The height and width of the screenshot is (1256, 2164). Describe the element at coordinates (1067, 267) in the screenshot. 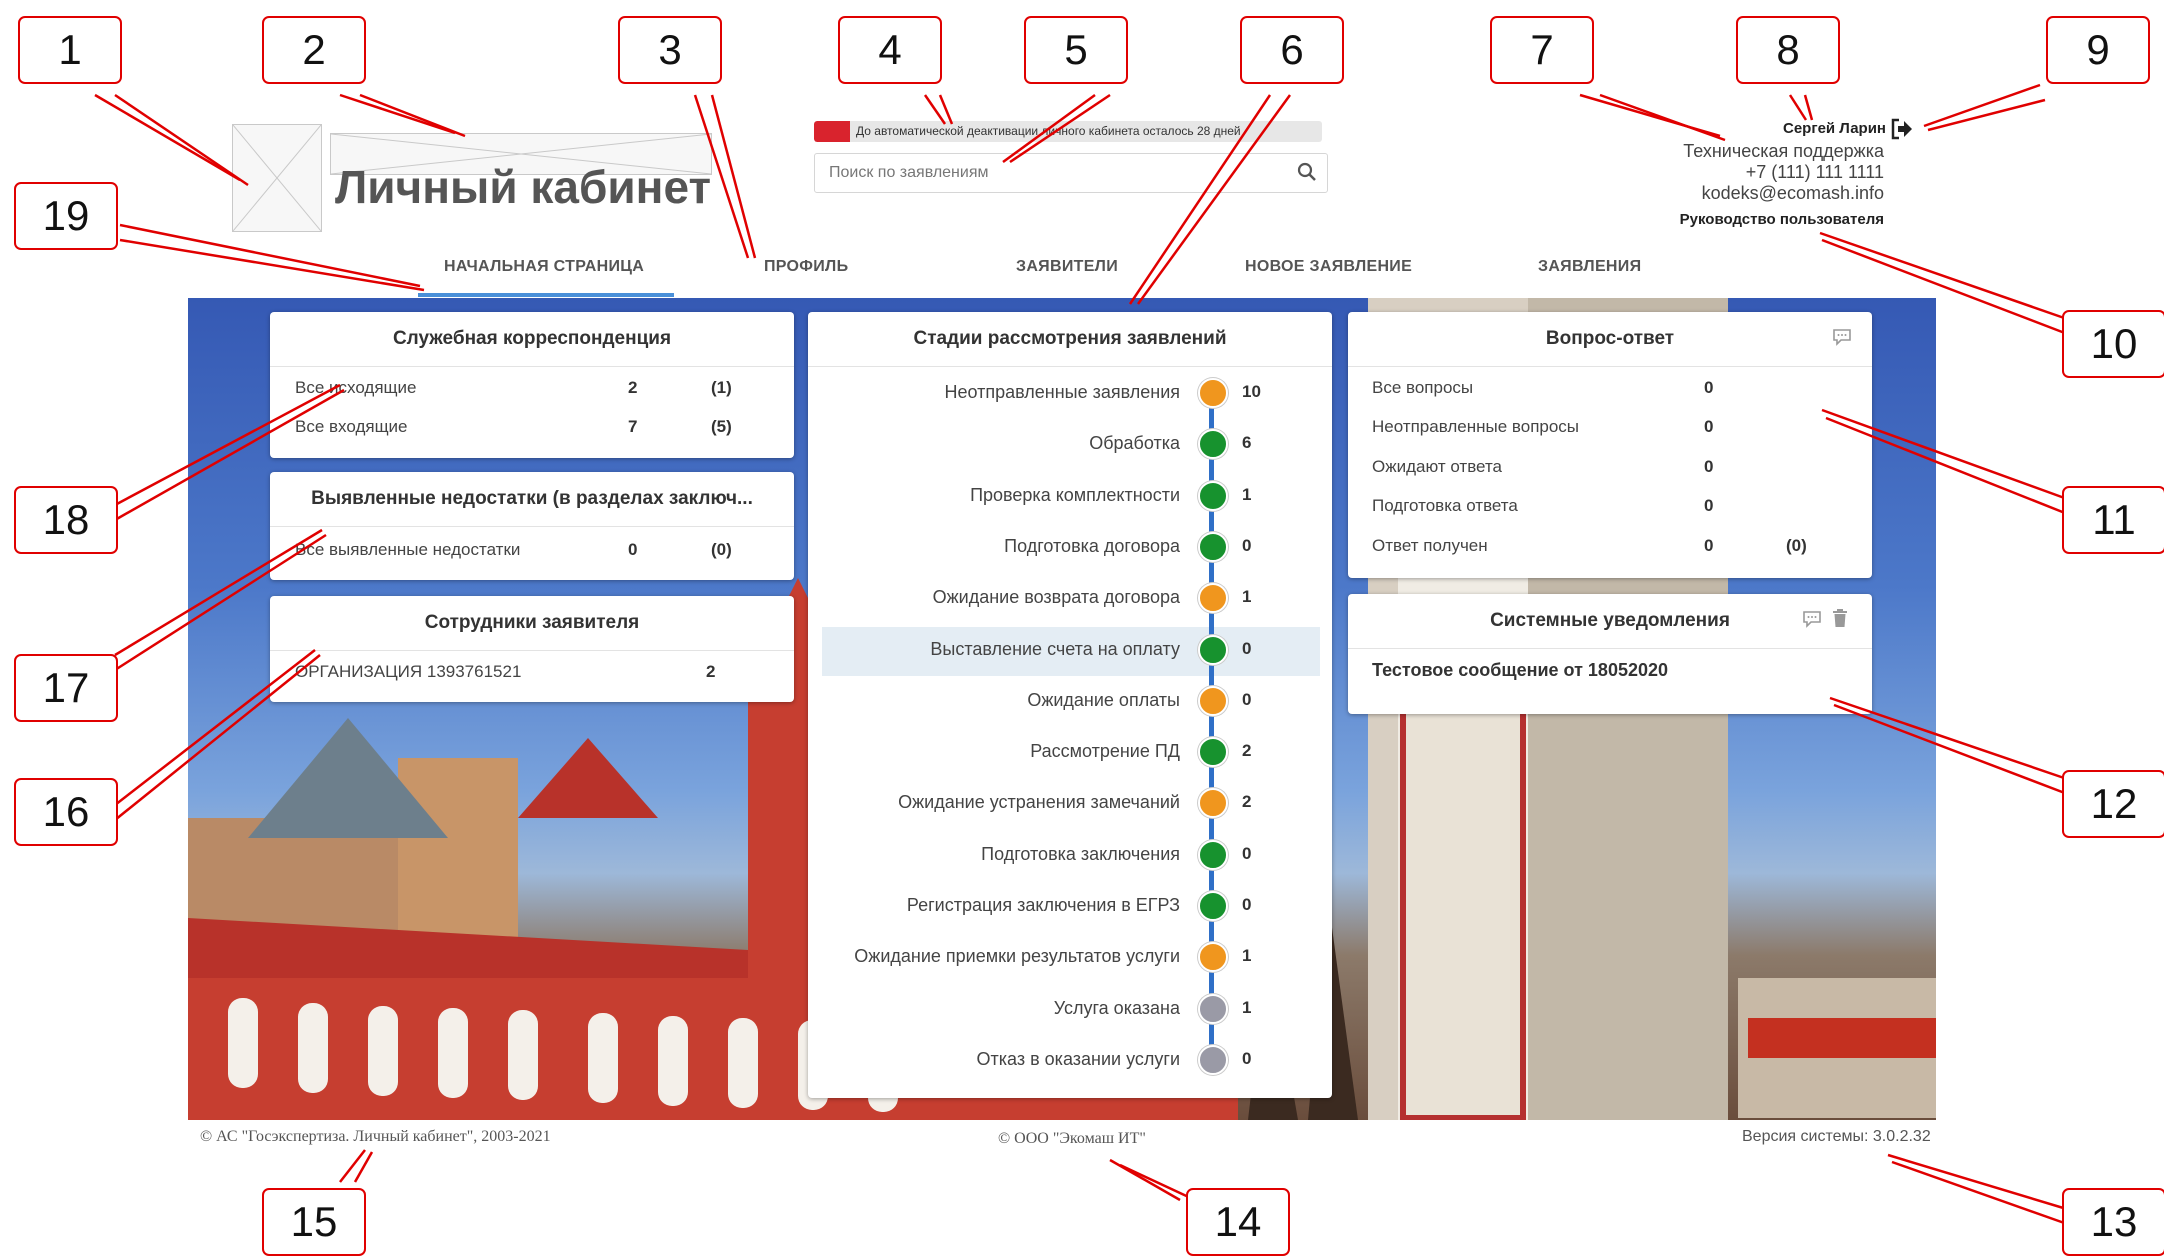

I see `tab-applicants: ЗАЯВИТЕЛИ` at that location.